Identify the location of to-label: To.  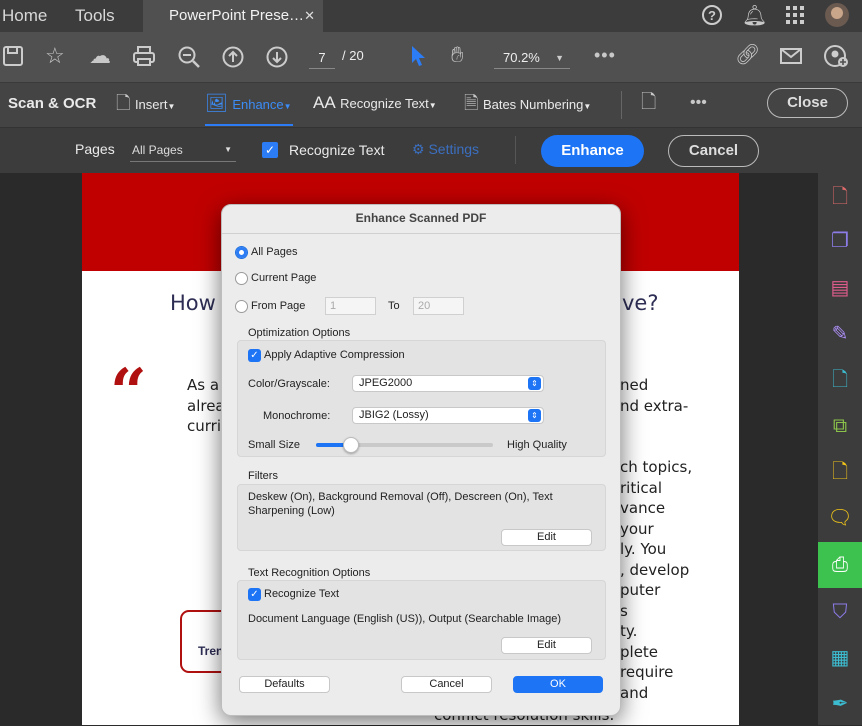
(394, 306).